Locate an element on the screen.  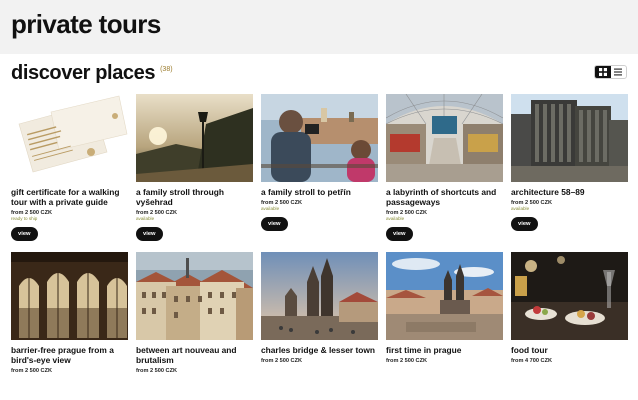
grid-view-button is located at coordinates (603, 72).